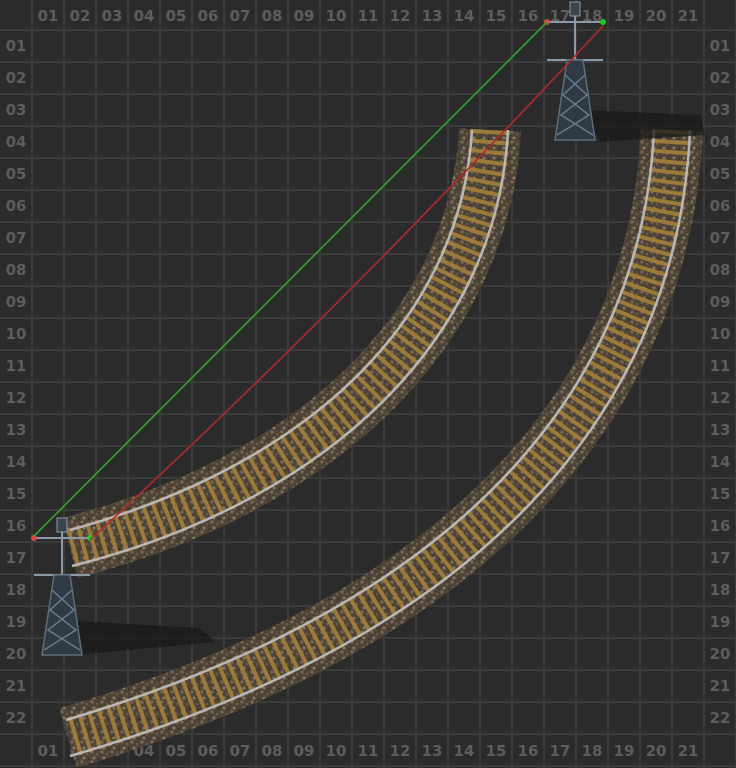 This screenshot has width=736, height=768. I want to click on row-label-right: 05, so click(720, 174).